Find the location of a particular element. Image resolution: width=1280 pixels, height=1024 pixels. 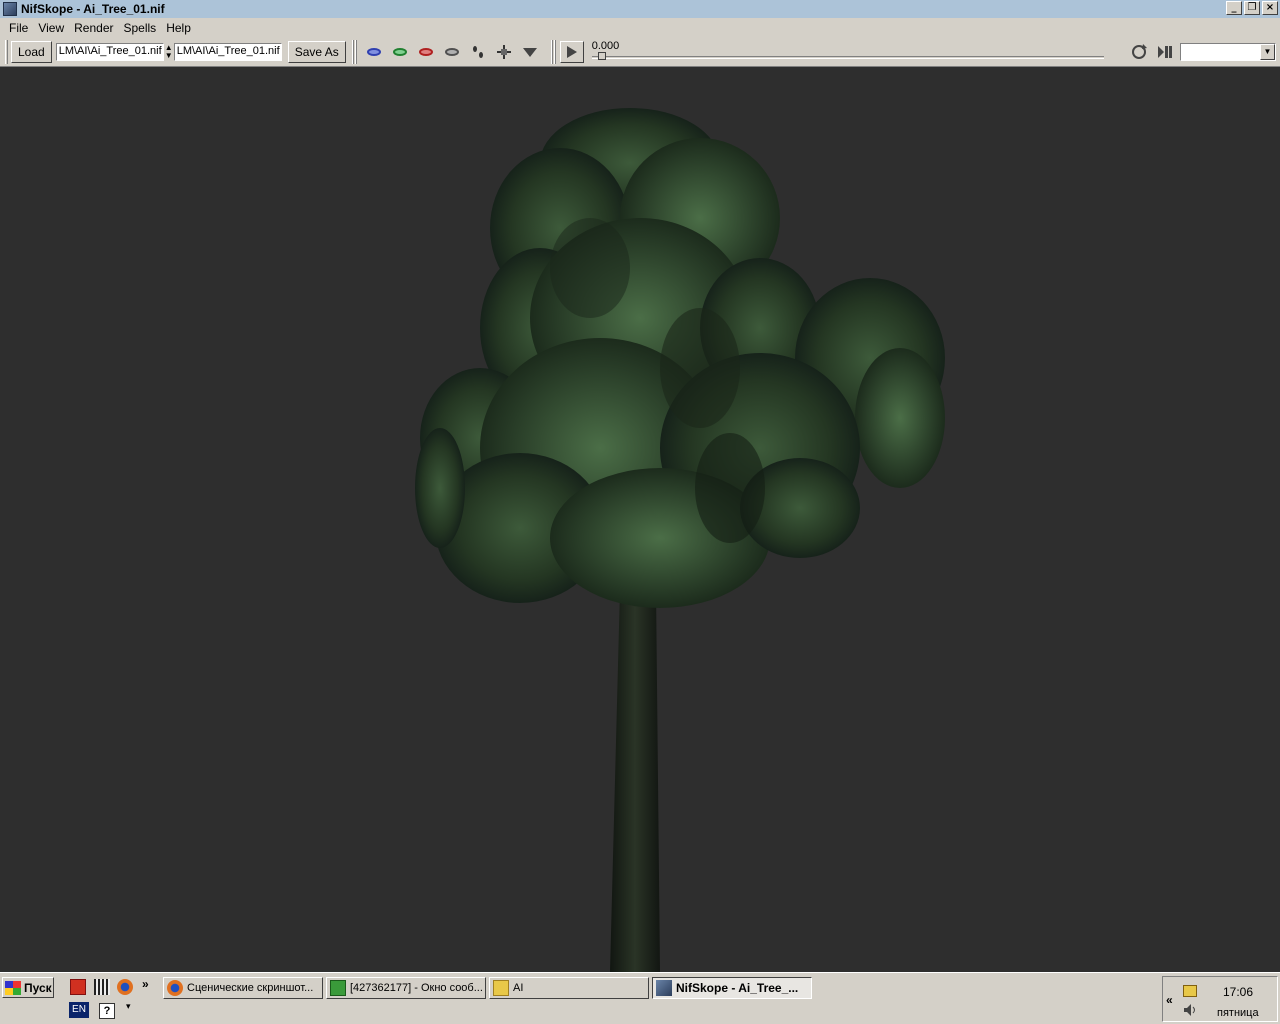

folder-icon is located at coordinates (501, 988).